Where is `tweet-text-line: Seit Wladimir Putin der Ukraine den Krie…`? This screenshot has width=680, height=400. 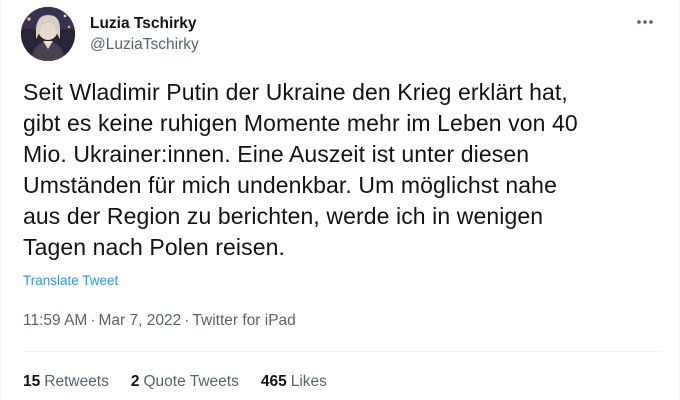 tweet-text-line: Seit Wladimir Putin der Ukraine den Krie… is located at coordinates (295, 92).